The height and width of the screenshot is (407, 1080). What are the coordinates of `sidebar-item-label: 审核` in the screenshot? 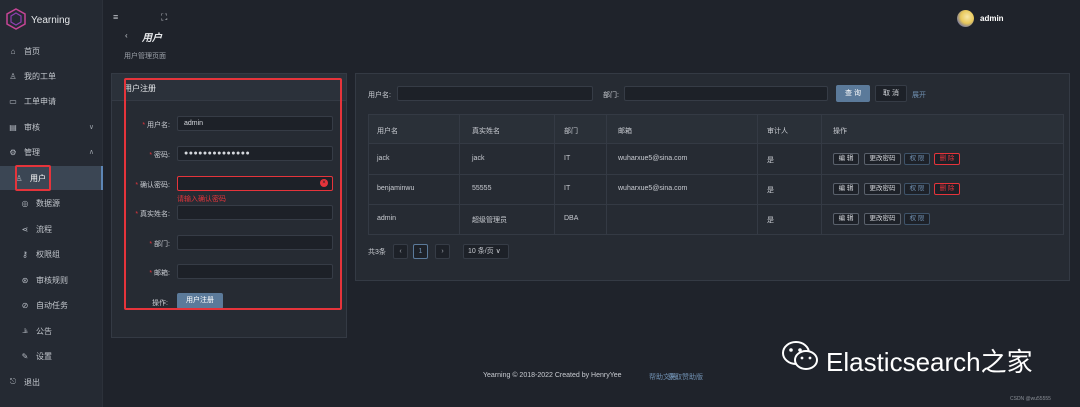 It's located at (32, 127).